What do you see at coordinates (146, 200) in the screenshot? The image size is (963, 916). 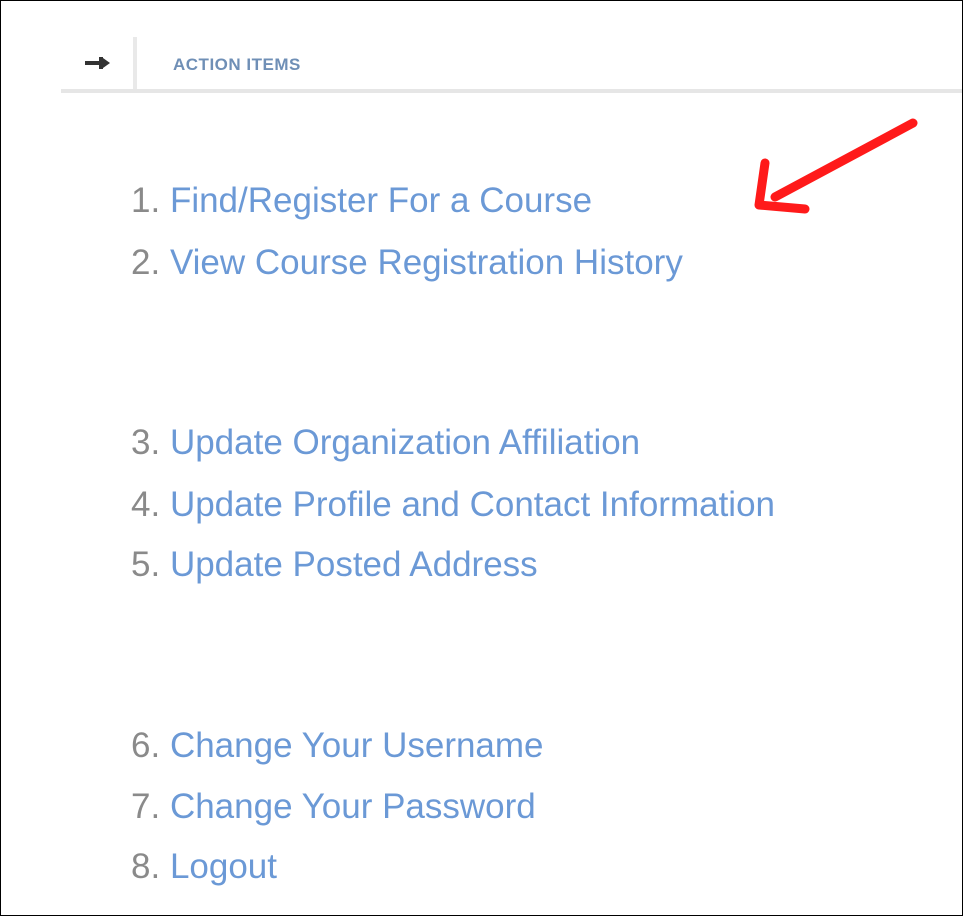 I see `menu-item-number: 1.` at bounding box center [146, 200].